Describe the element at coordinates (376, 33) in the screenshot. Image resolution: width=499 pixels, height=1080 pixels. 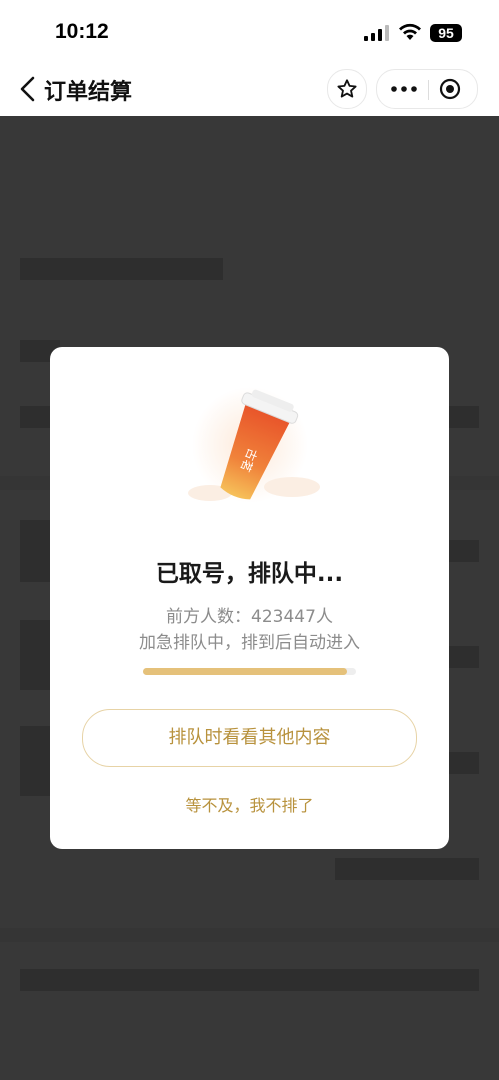
I see `signal-icon` at that location.